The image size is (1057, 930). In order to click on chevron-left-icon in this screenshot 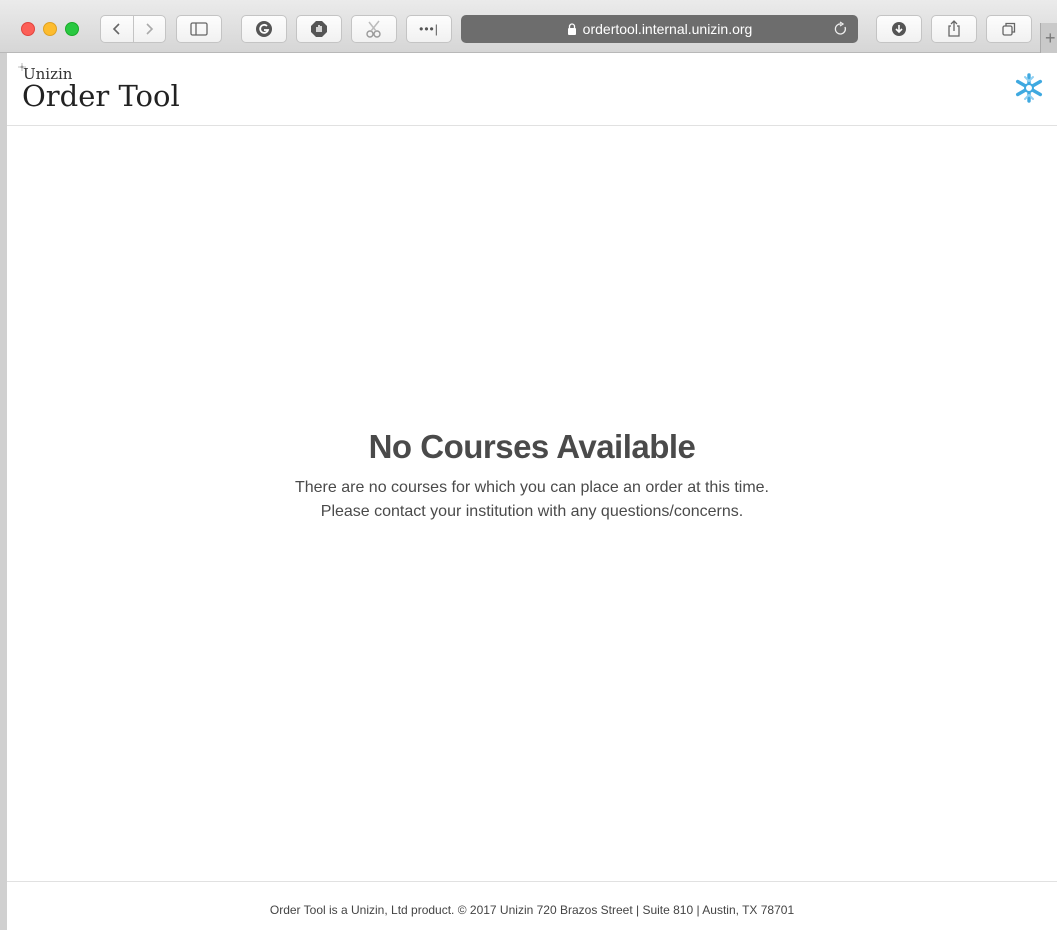, I will do `click(116, 29)`.